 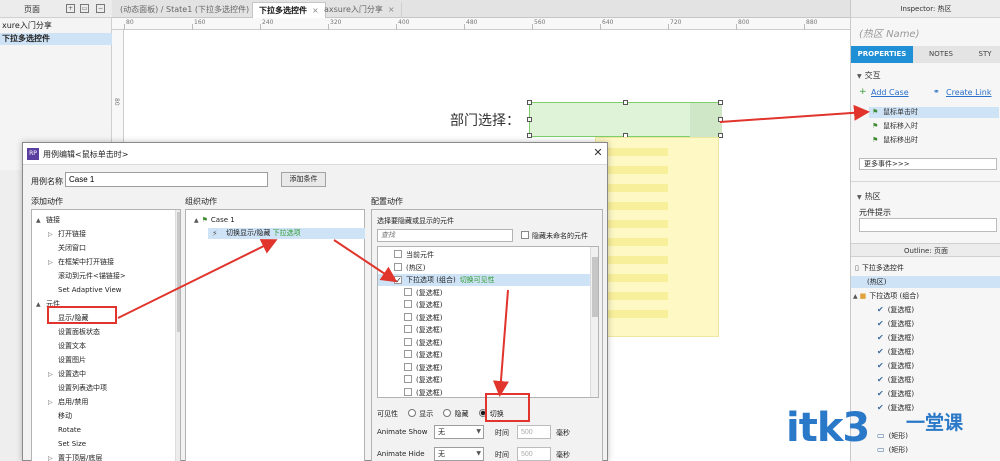 I want to click on action-item: ▷ 置于顶层/底层, so click(x=67, y=456).